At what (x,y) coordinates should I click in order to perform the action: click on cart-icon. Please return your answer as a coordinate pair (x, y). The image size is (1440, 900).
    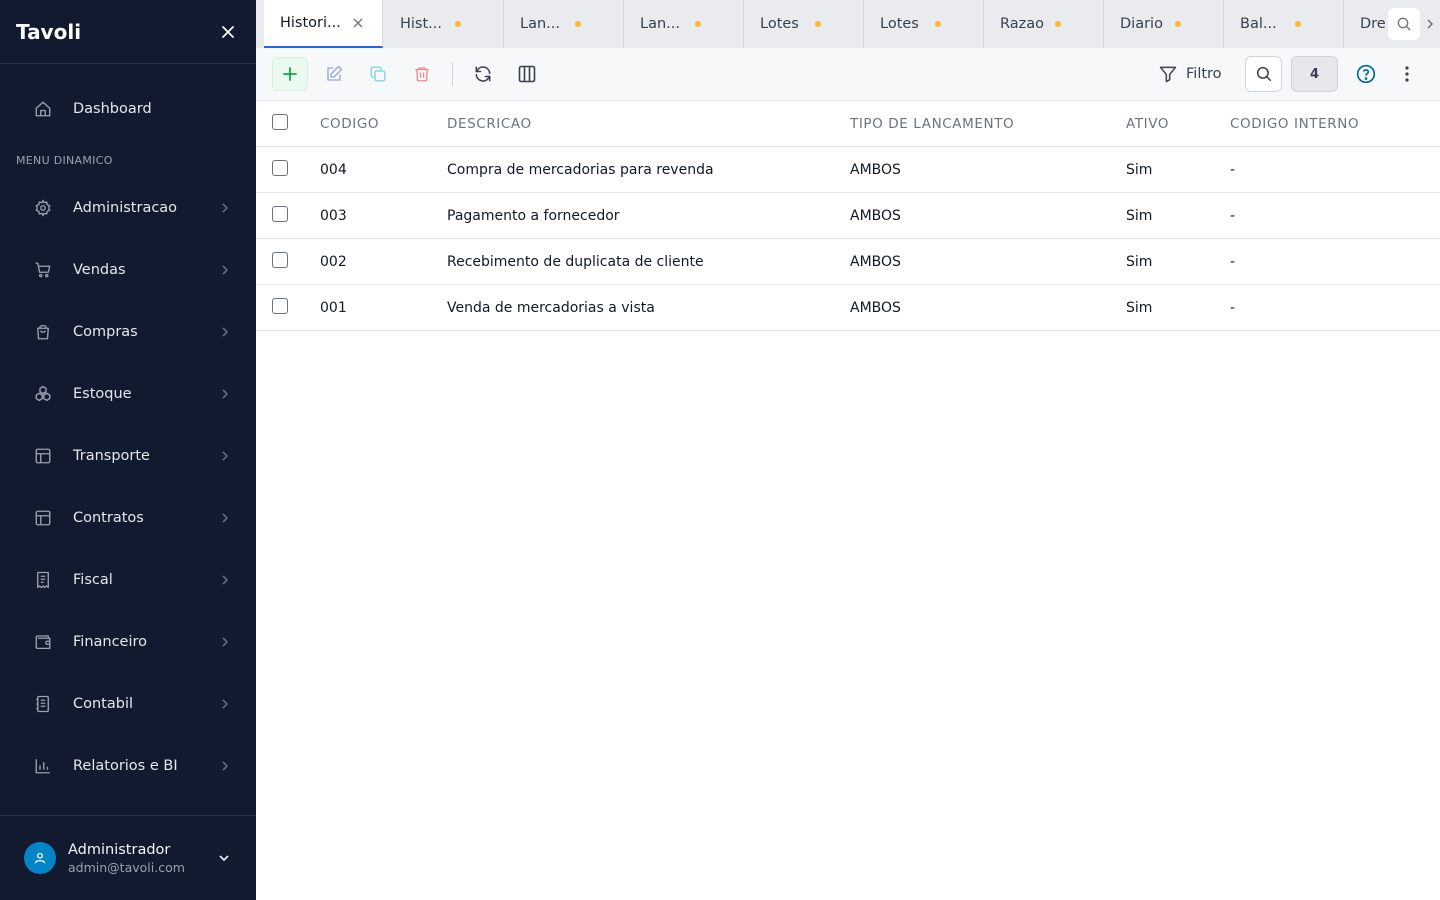
    Looking at the image, I should click on (43, 270).